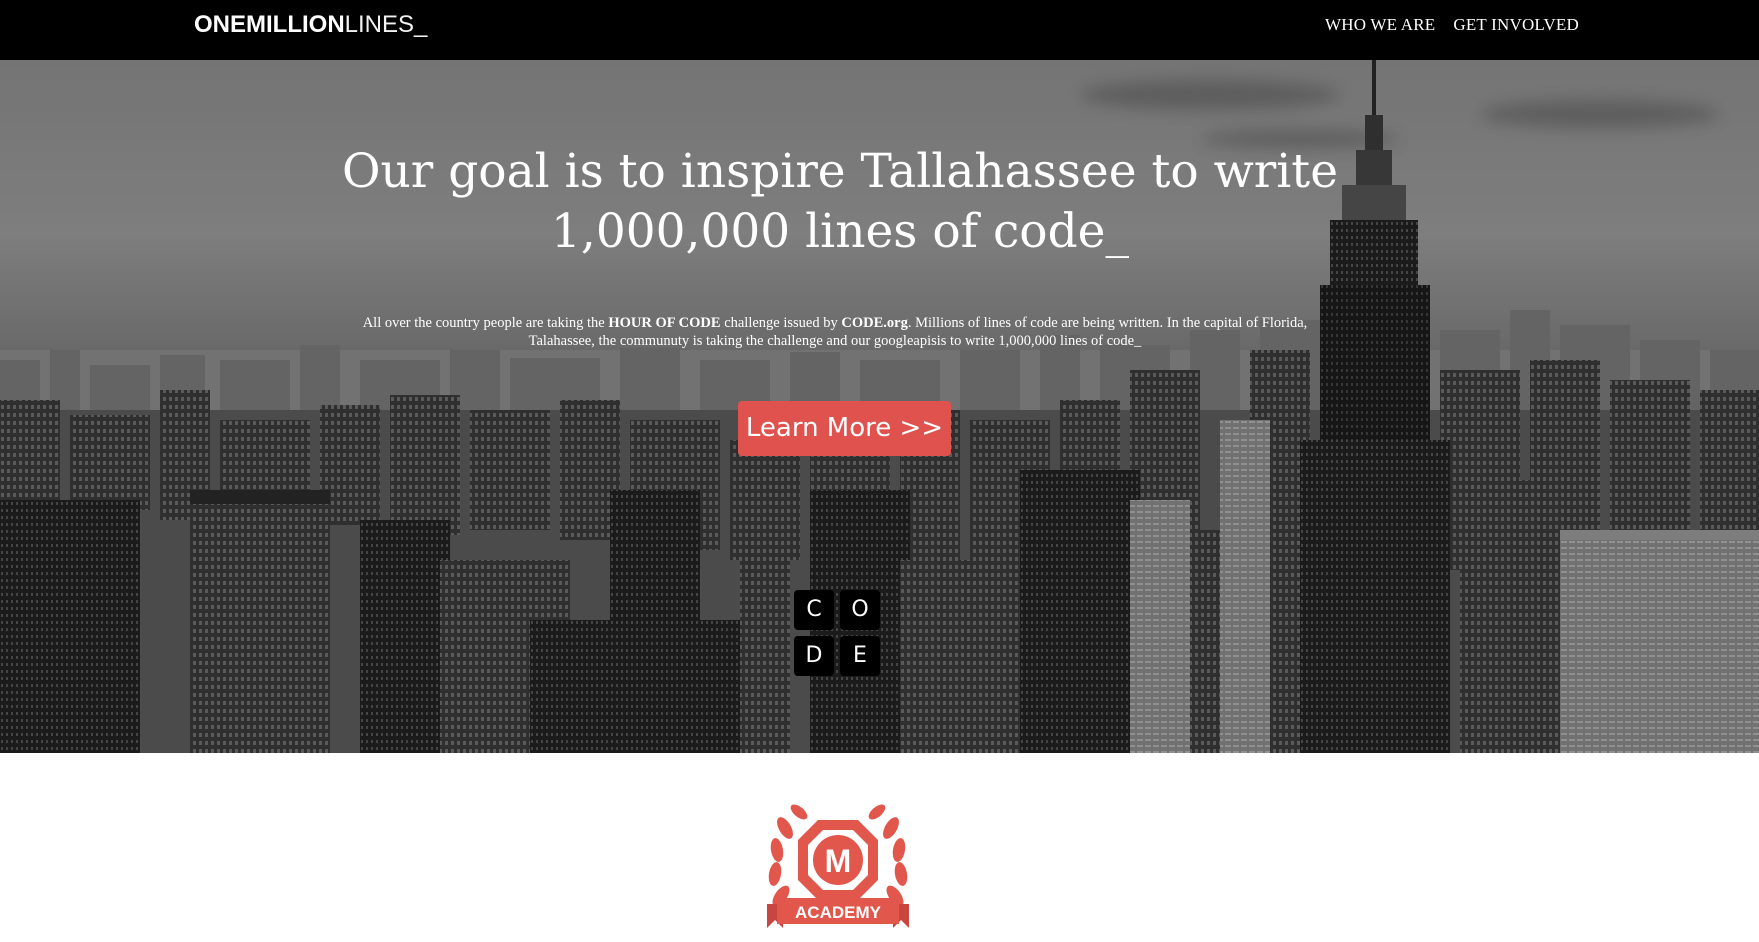  I want to click on hour-of-code-text: HOUR OF CODE, so click(664, 323).